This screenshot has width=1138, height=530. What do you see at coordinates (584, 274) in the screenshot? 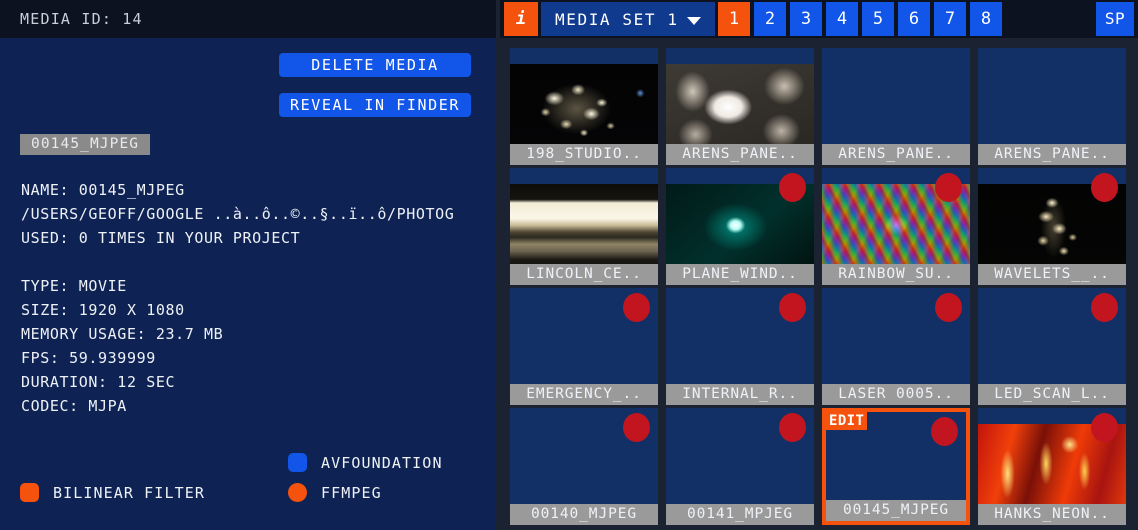
I see `thumbnail-label: LINCOLN_CE..` at bounding box center [584, 274].